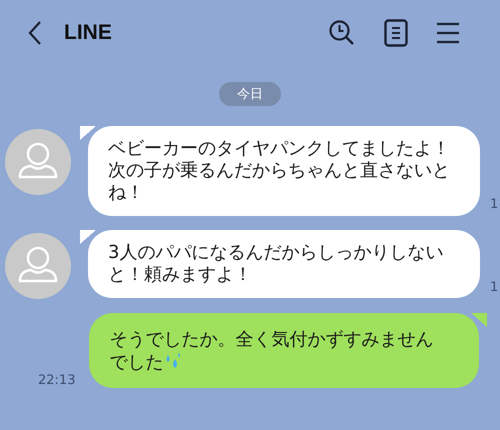 The height and width of the screenshot is (430, 500). Describe the element at coordinates (342, 33) in the screenshot. I see `search-icon` at that location.